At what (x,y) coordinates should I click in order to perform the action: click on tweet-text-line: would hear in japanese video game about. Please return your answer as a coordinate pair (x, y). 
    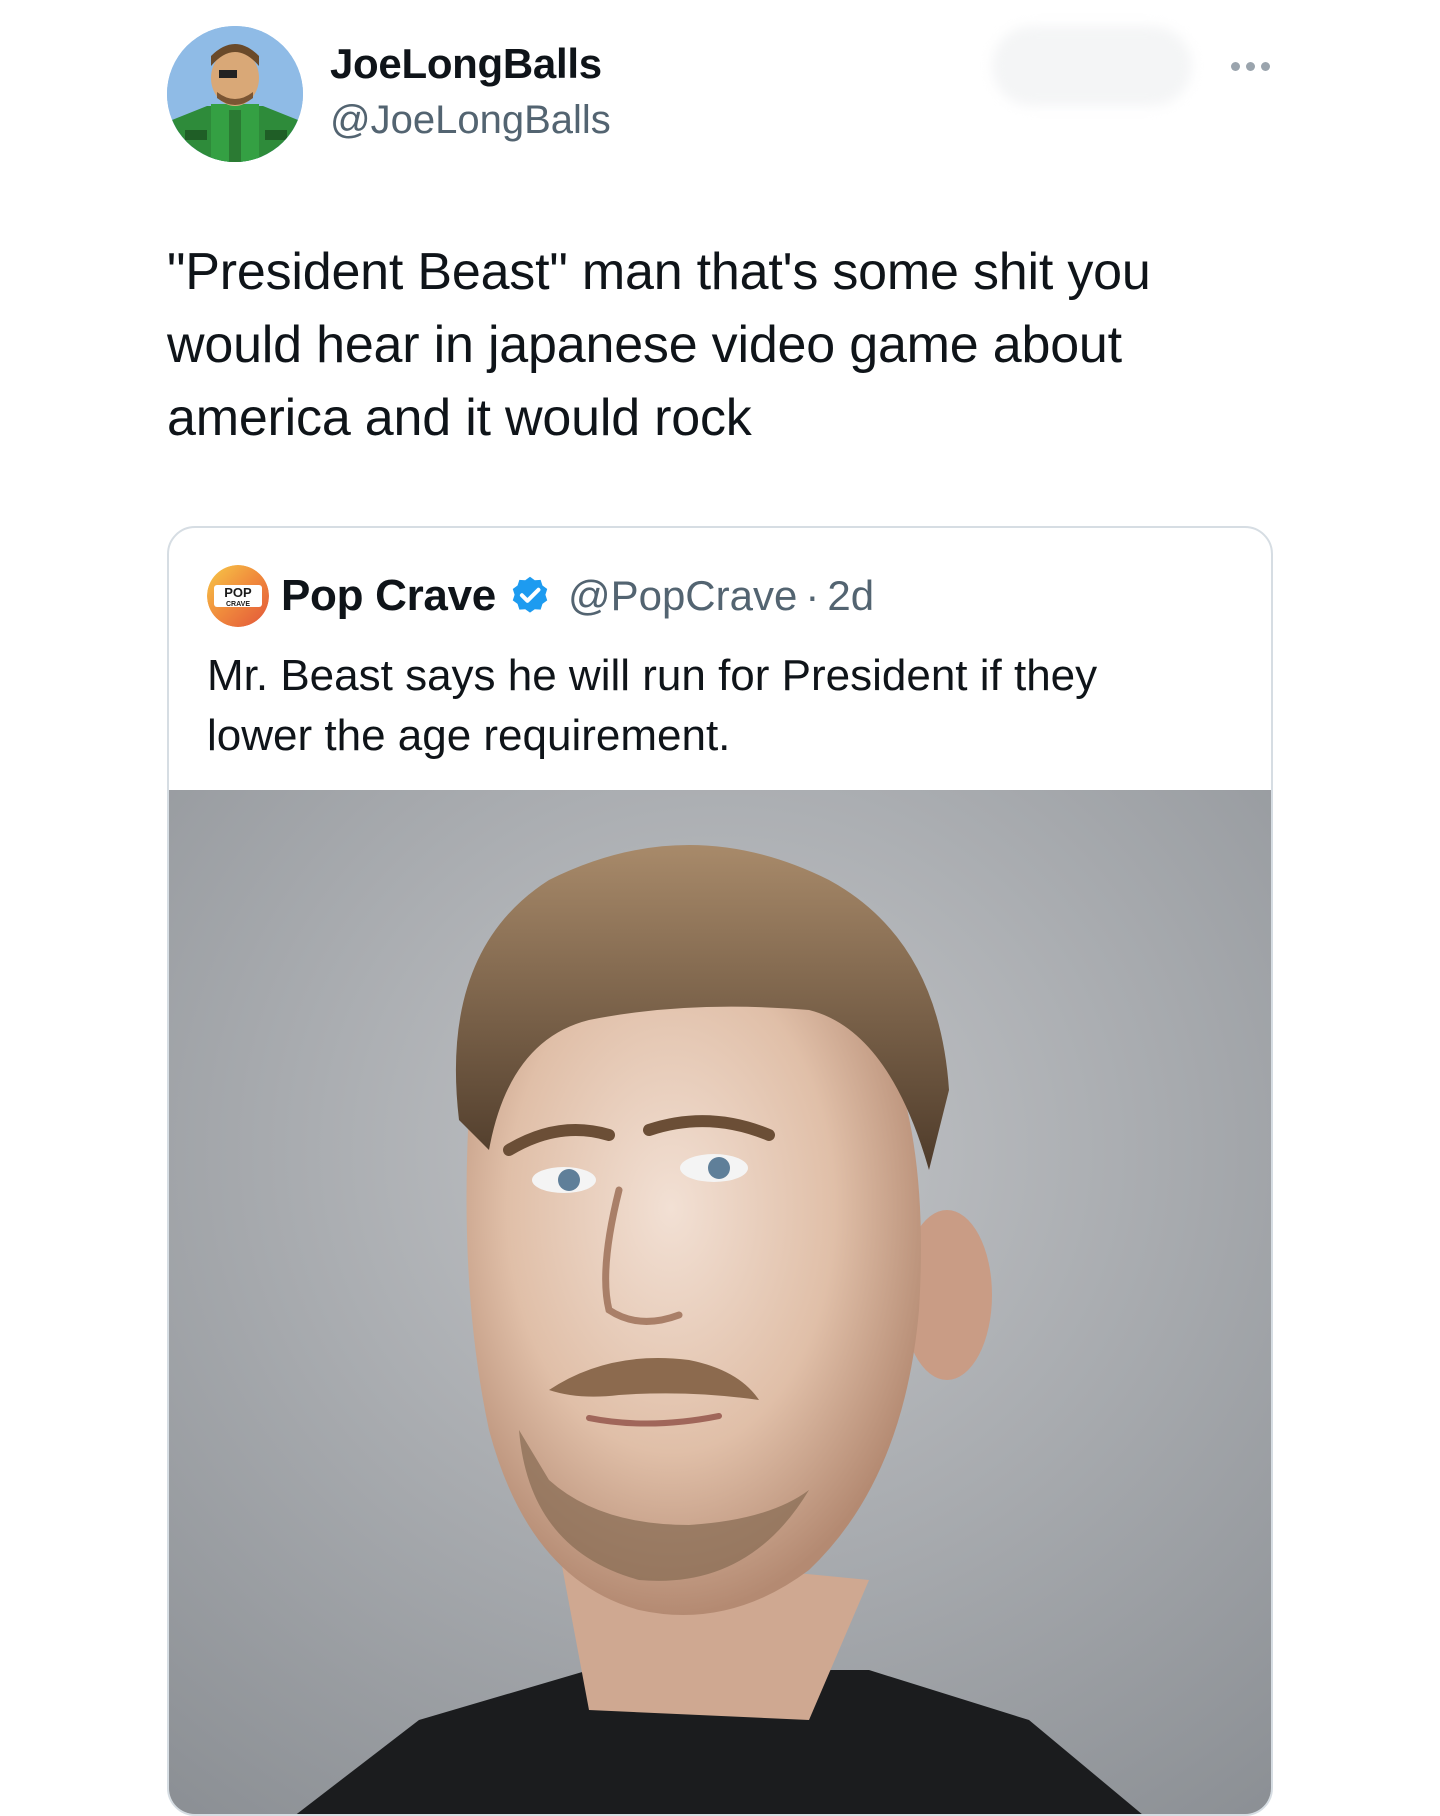
    Looking at the image, I should click on (644, 345).